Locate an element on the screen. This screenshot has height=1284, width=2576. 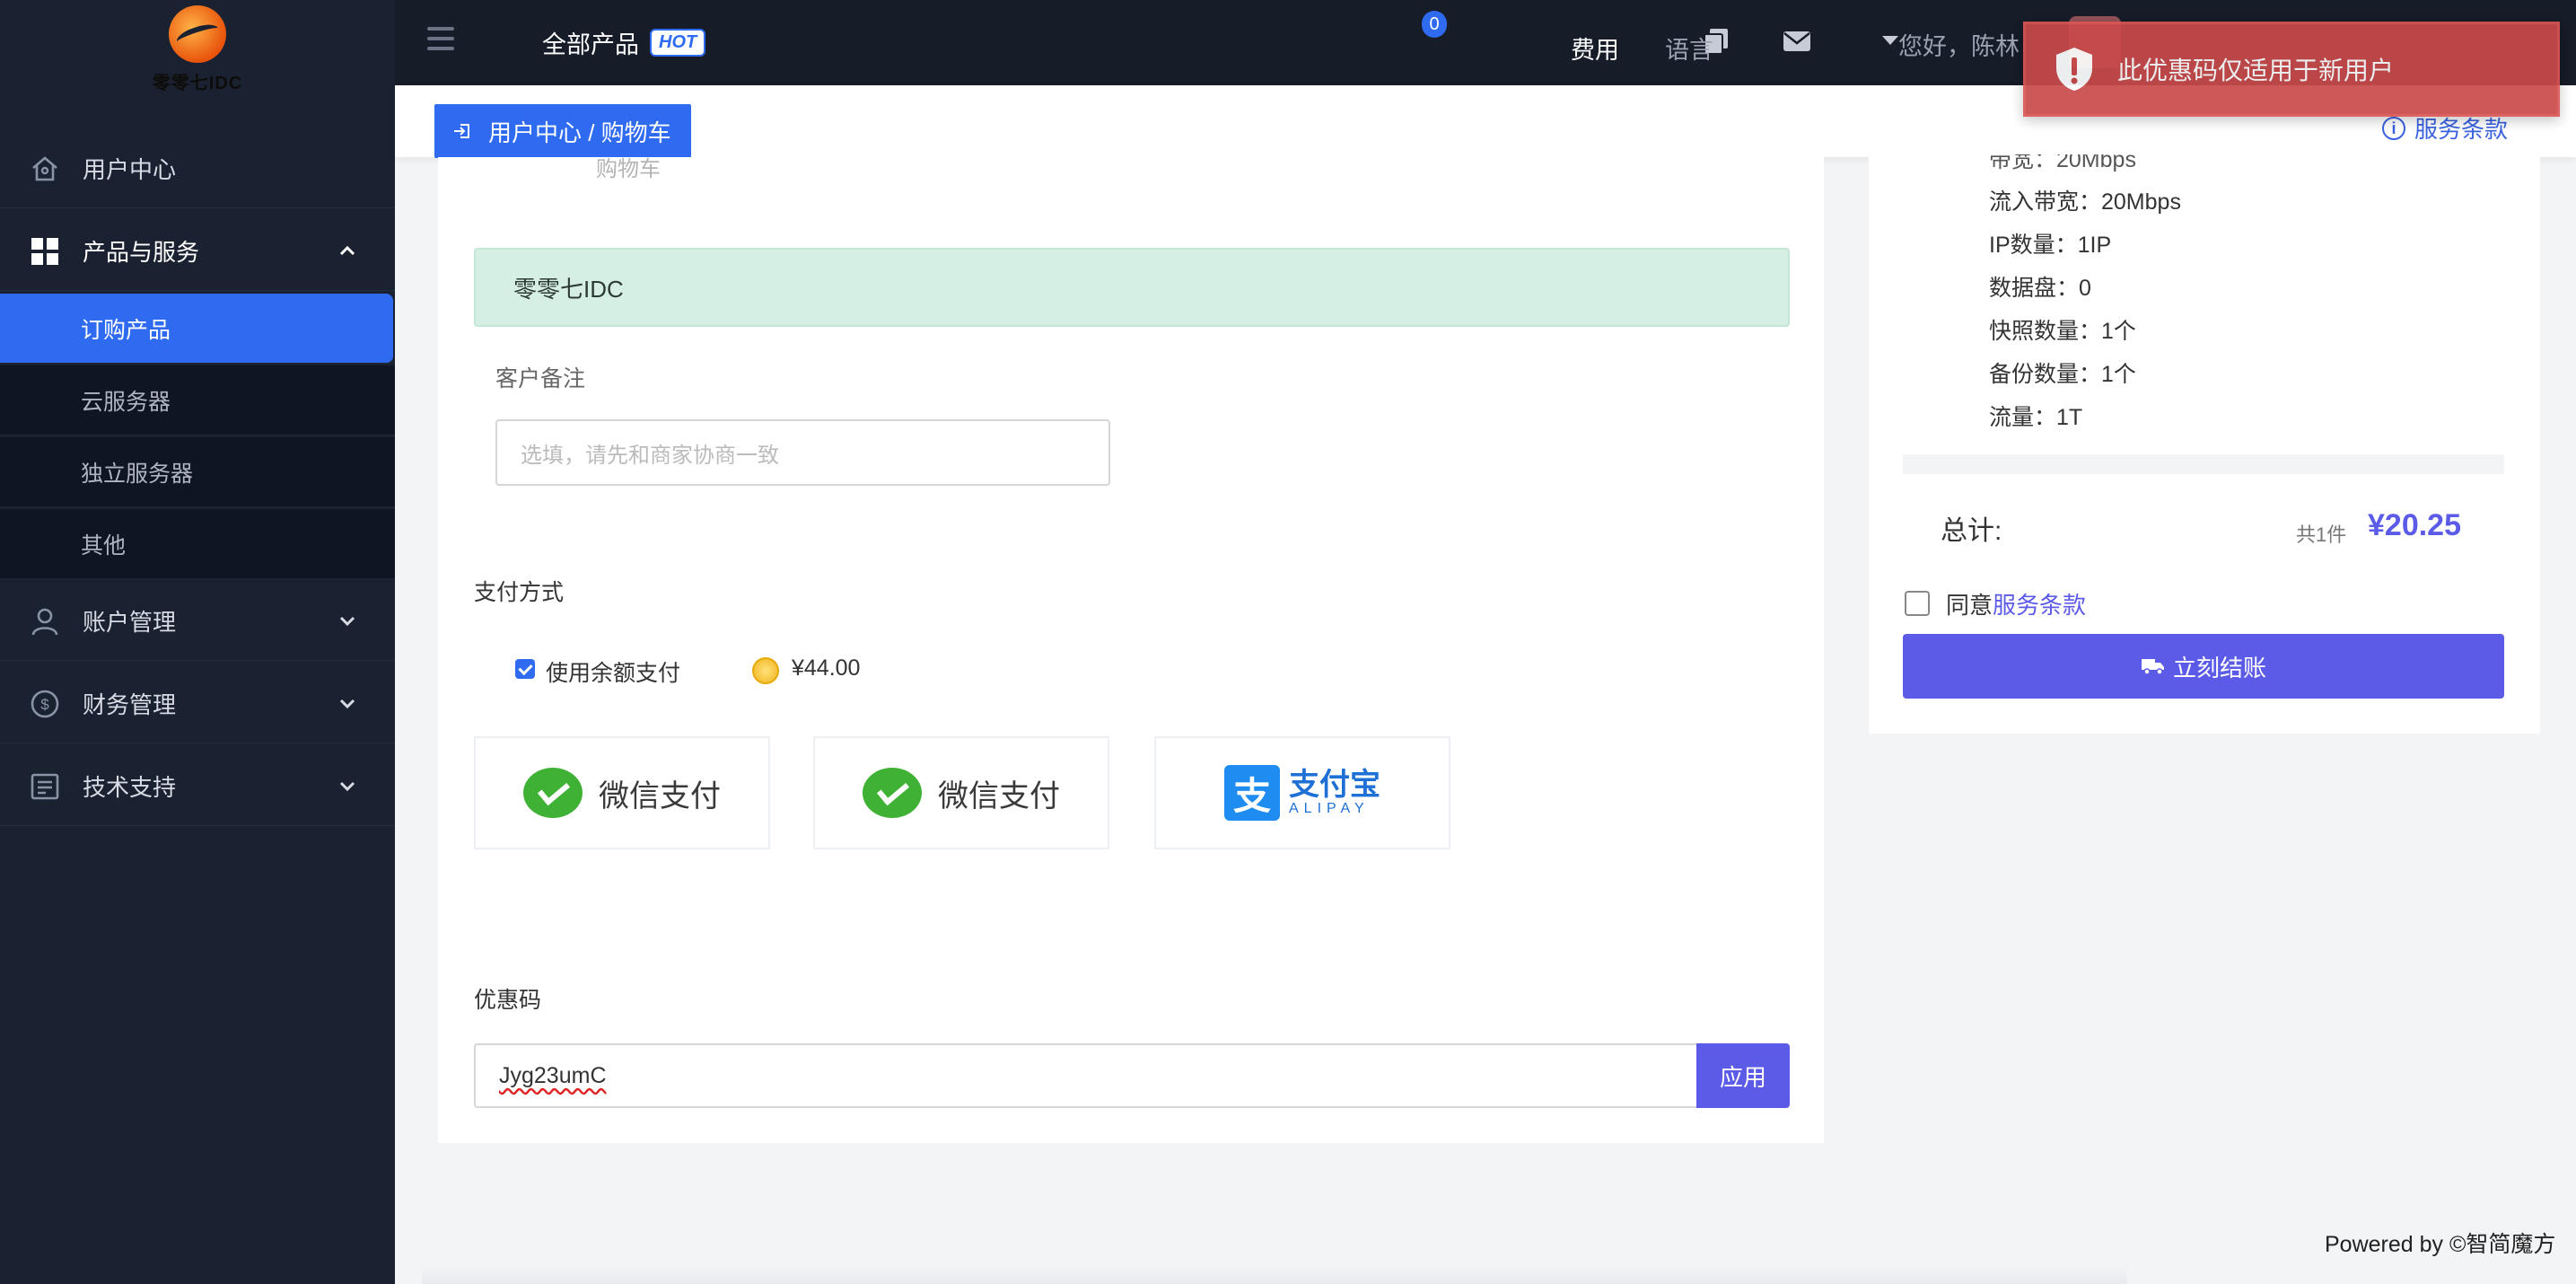
brand-logo: 零零七IDC is located at coordinates (197, 49).